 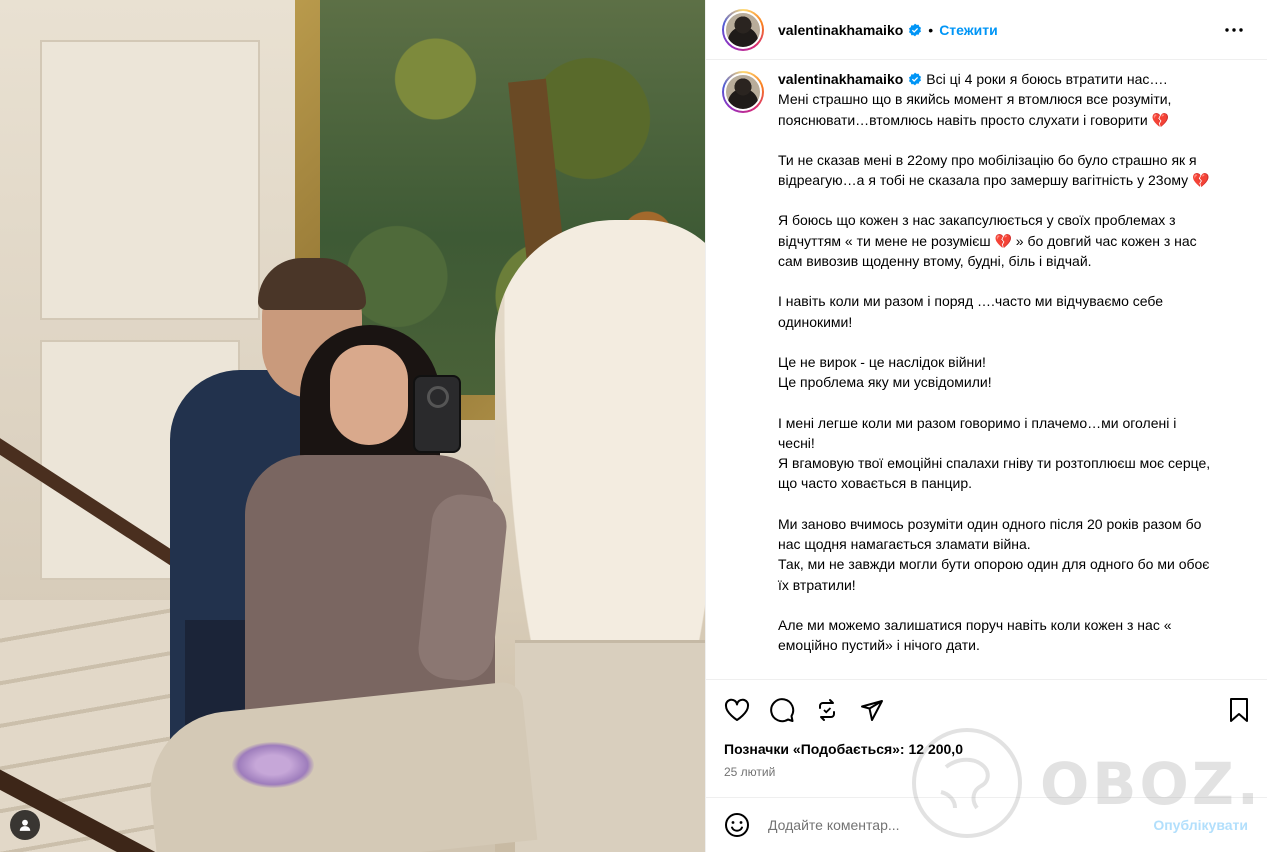 What do you see at coordinates (843, 749) in the screenshot?
I see `likes-count: Позначки «Подобається»: 12 200,0` at bounding box center [843, 749].